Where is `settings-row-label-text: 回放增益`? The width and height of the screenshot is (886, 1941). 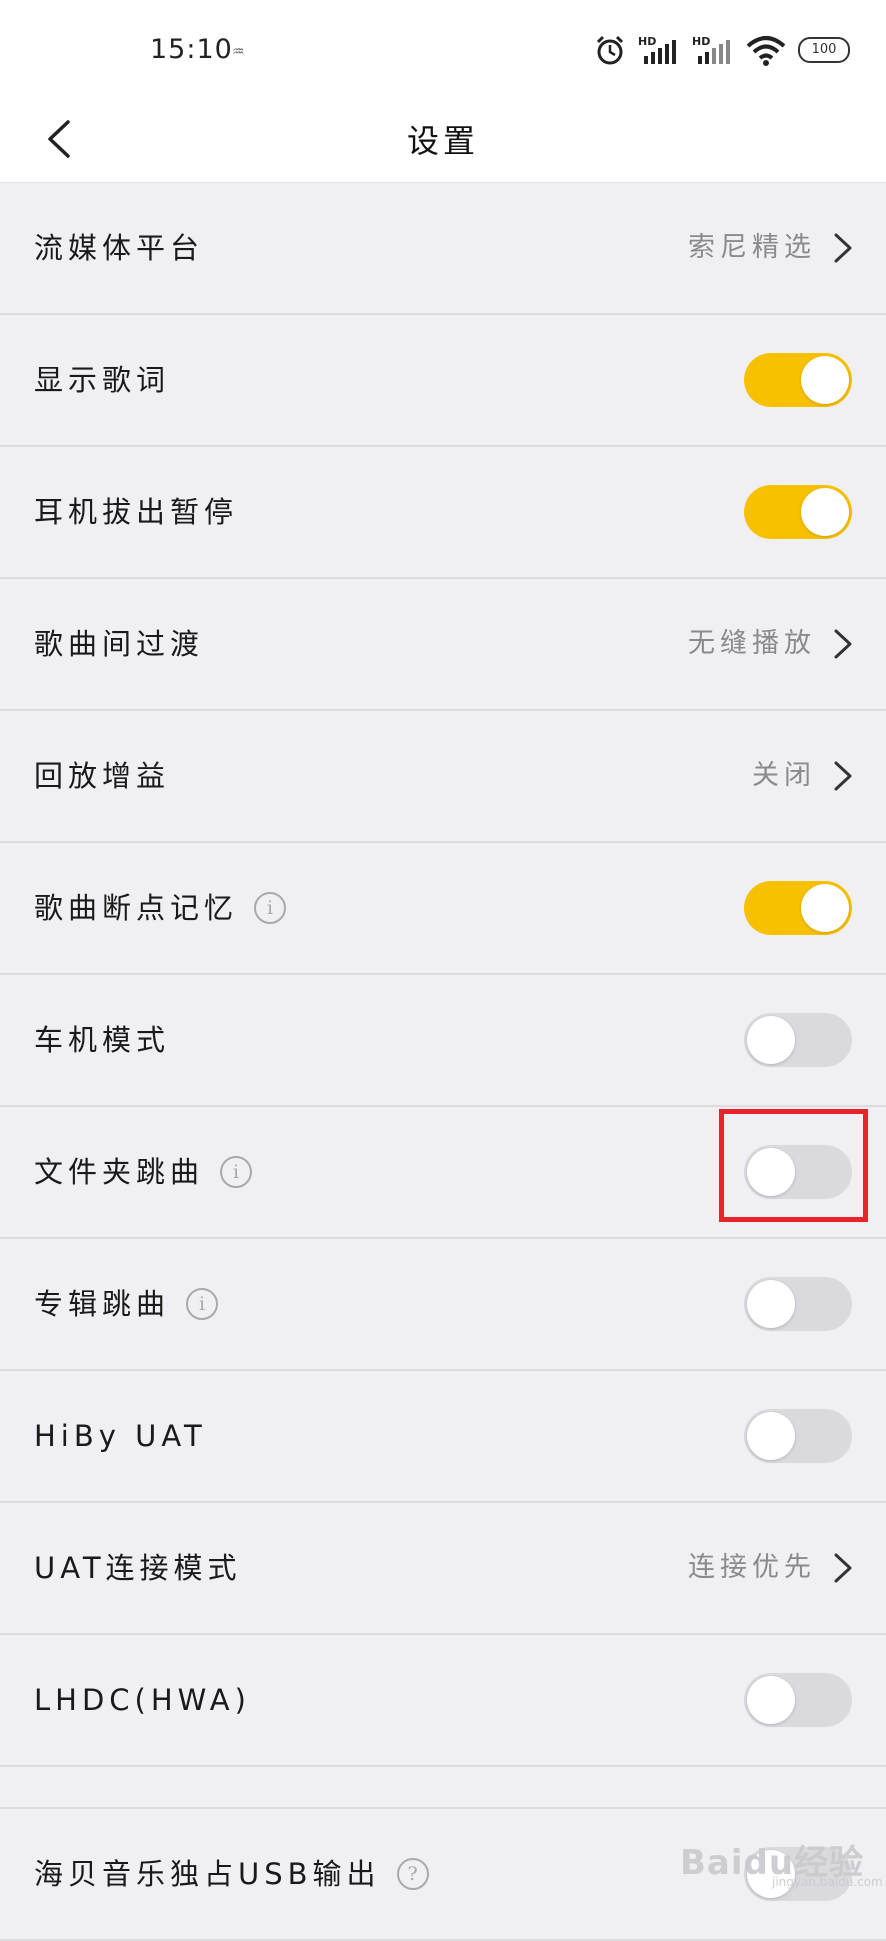 settings-row-label-text: 回放增益 is located at coordinates (102, 776).